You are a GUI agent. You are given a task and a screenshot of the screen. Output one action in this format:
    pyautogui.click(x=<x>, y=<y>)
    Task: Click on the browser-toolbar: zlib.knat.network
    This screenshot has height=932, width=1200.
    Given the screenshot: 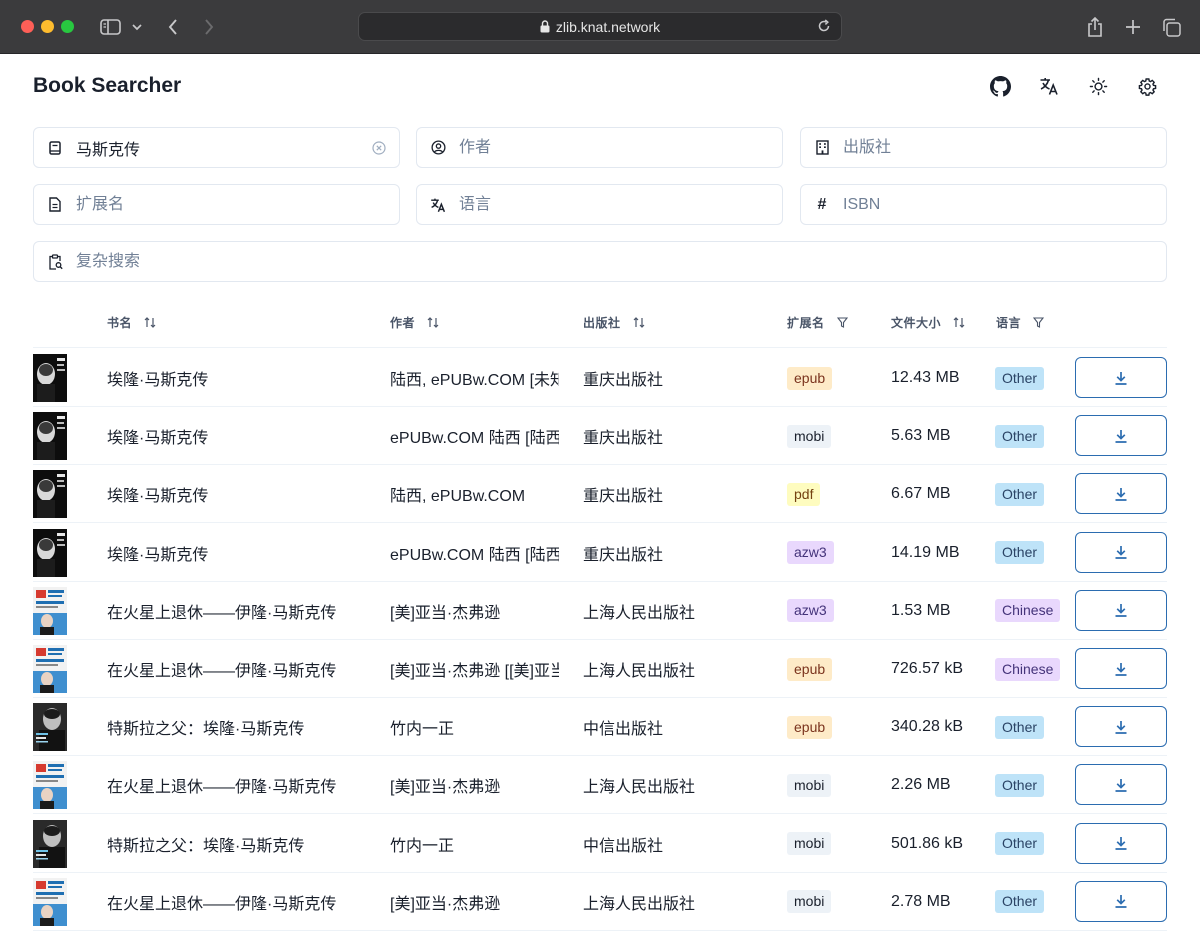 What is the action you would take?
    pyautogui.click(x=600, y=27)
    